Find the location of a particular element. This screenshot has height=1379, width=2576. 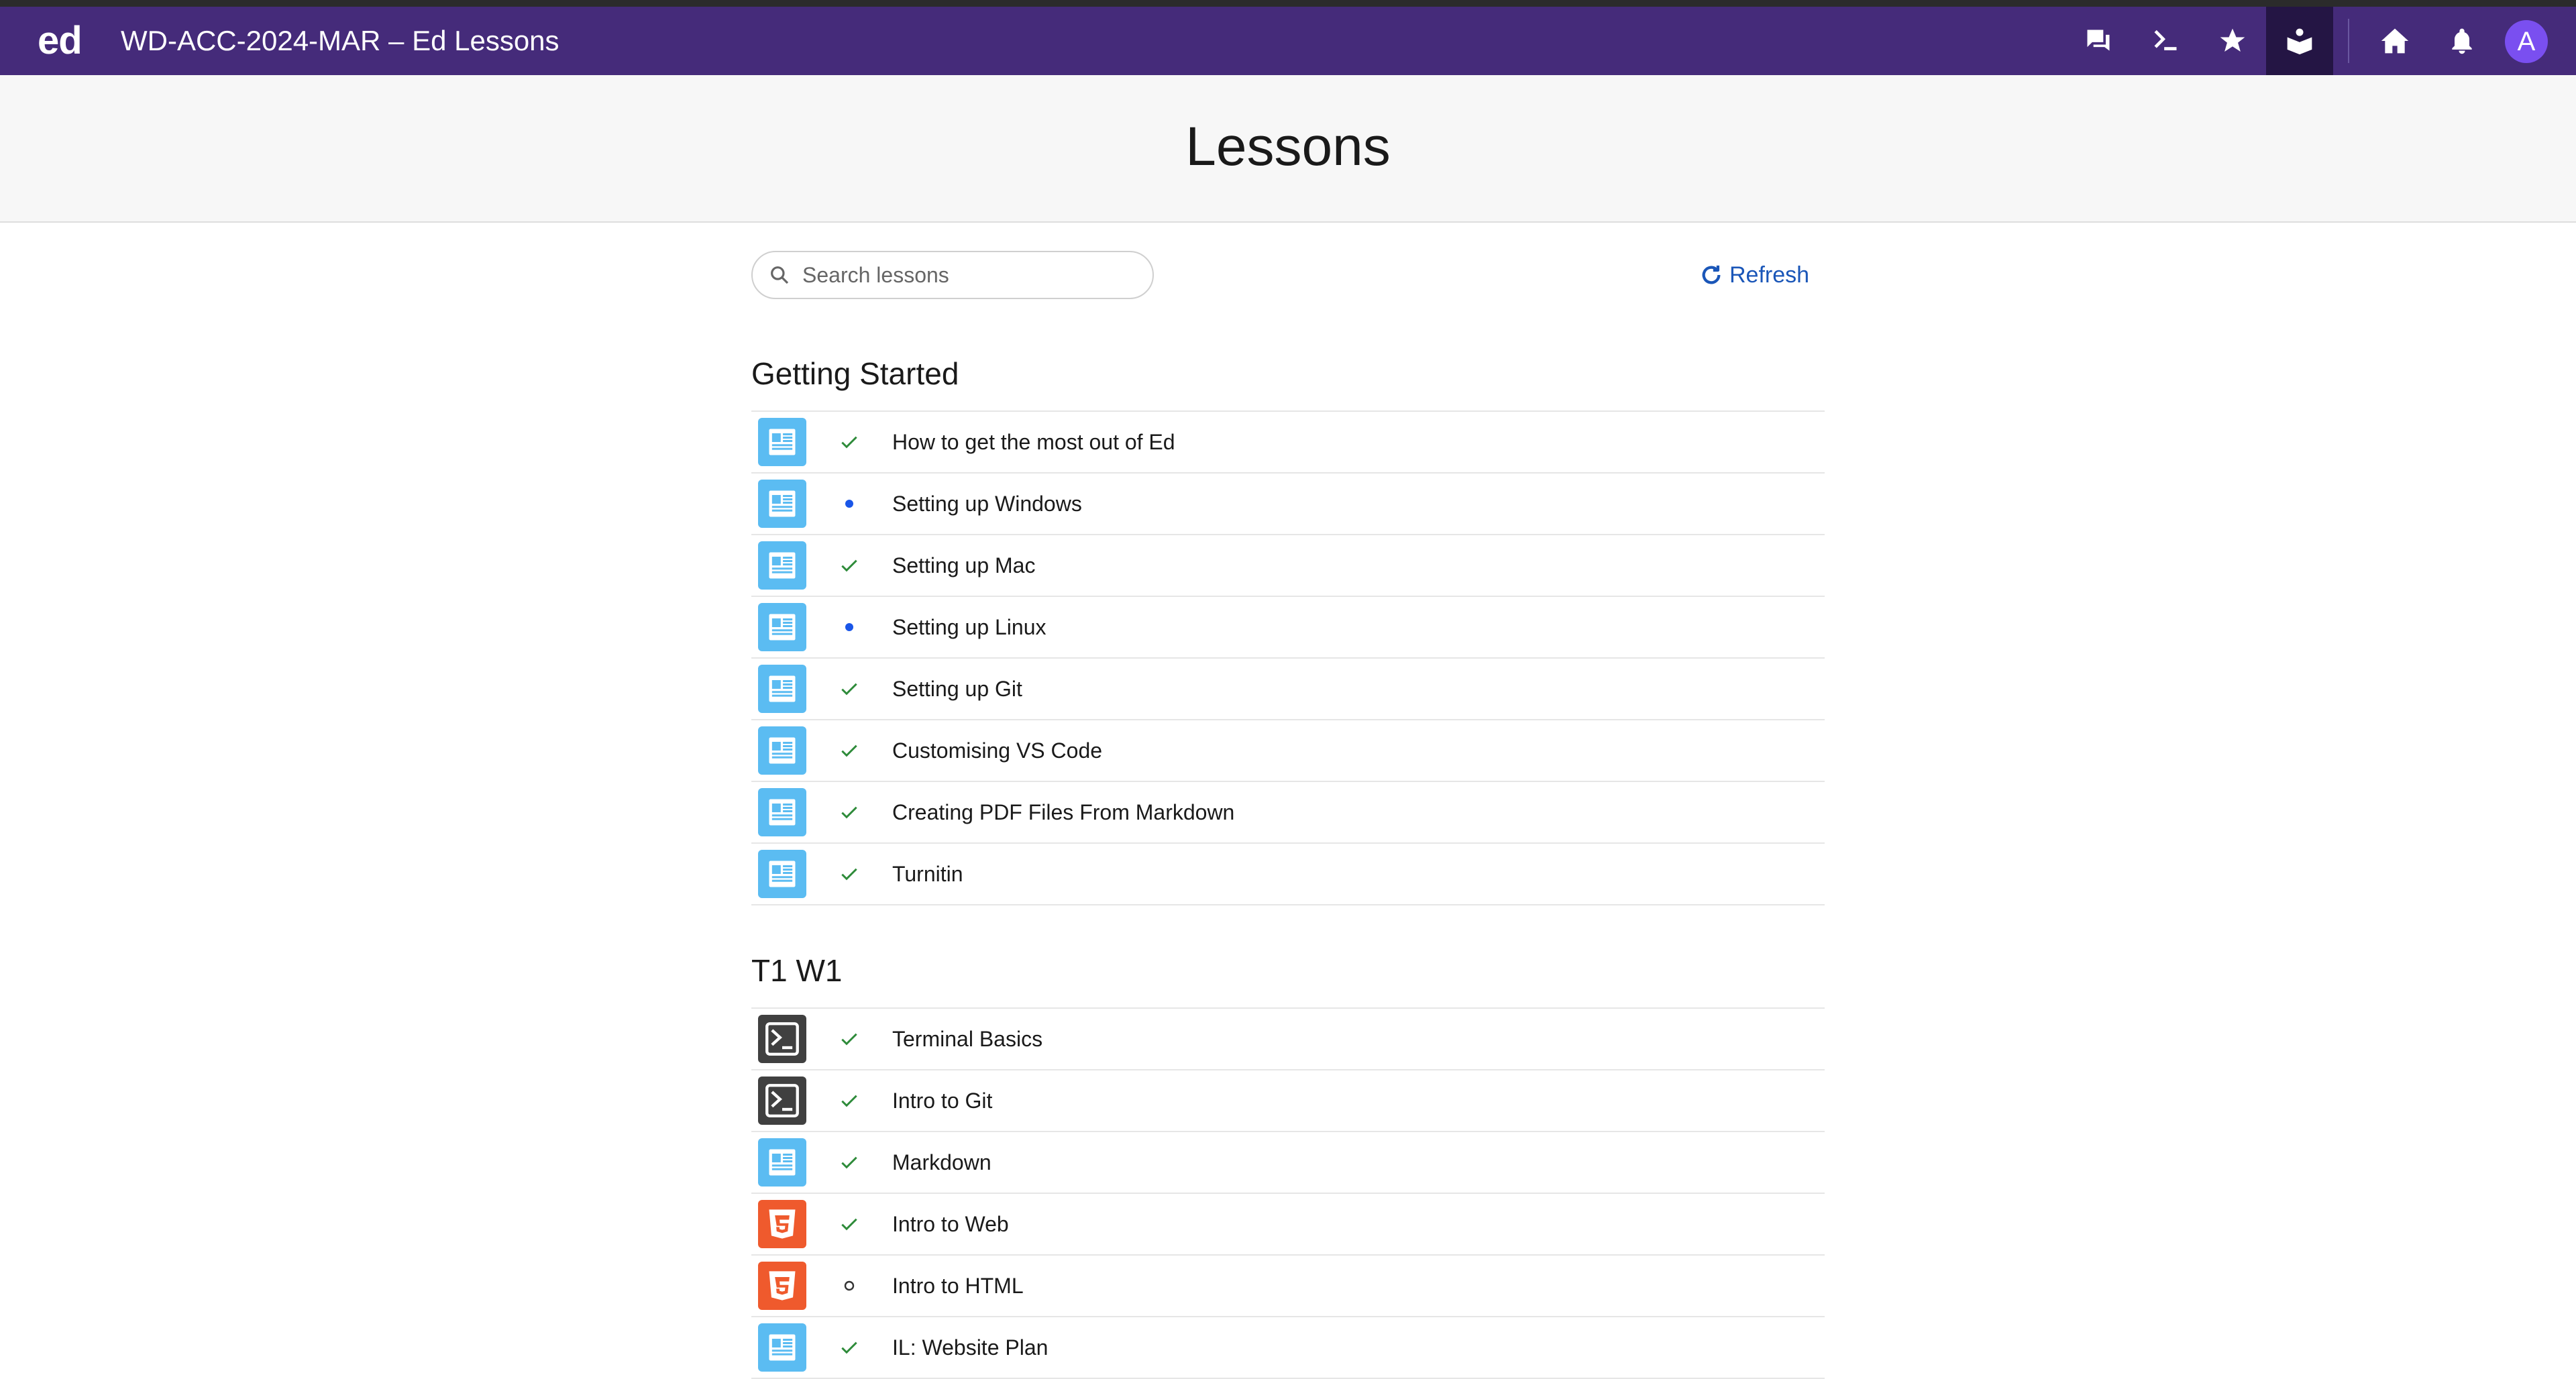

discussion-button is located at coordinates (2098, 41).